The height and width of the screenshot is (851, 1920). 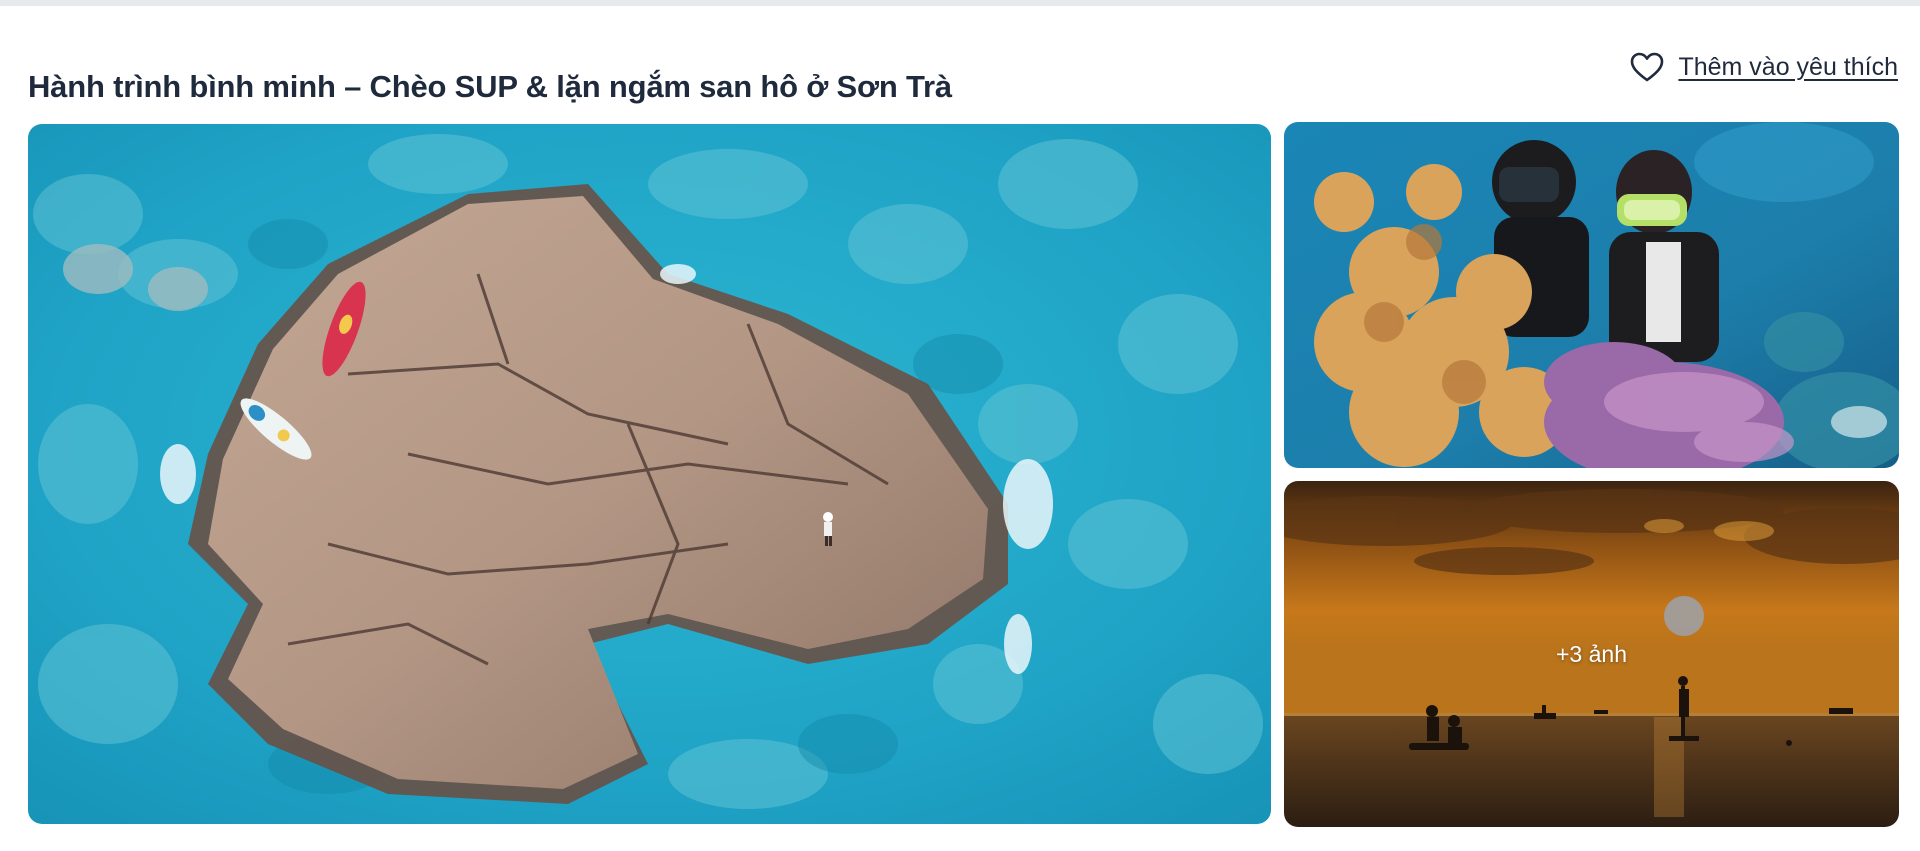 I want to click on side-photo-divers-coral, so click(x=1591, y=295).